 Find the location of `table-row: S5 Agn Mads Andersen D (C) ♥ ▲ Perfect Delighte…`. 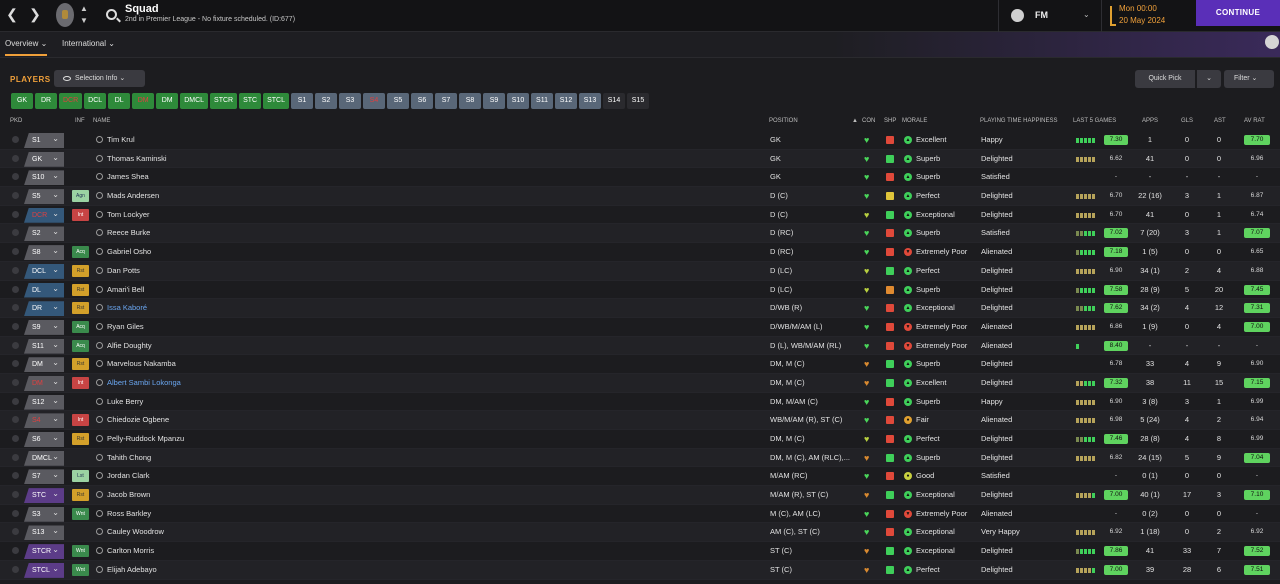

table-row: S5 Agn Mads Andersen D (C) ♥ ▲ Perfect Delighte… is located at coordinates (640, 196).